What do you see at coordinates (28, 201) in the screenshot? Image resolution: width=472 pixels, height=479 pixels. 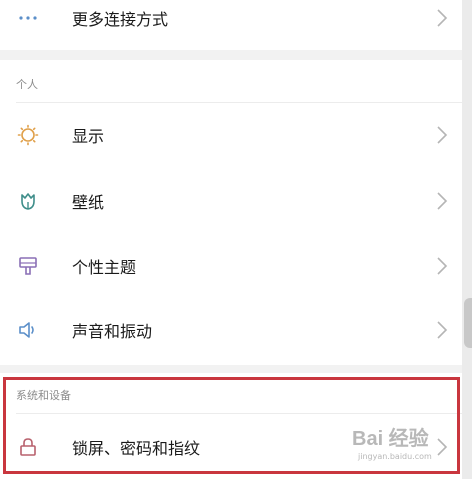 I see `tulip-icon` at bounding box center [28, 201].